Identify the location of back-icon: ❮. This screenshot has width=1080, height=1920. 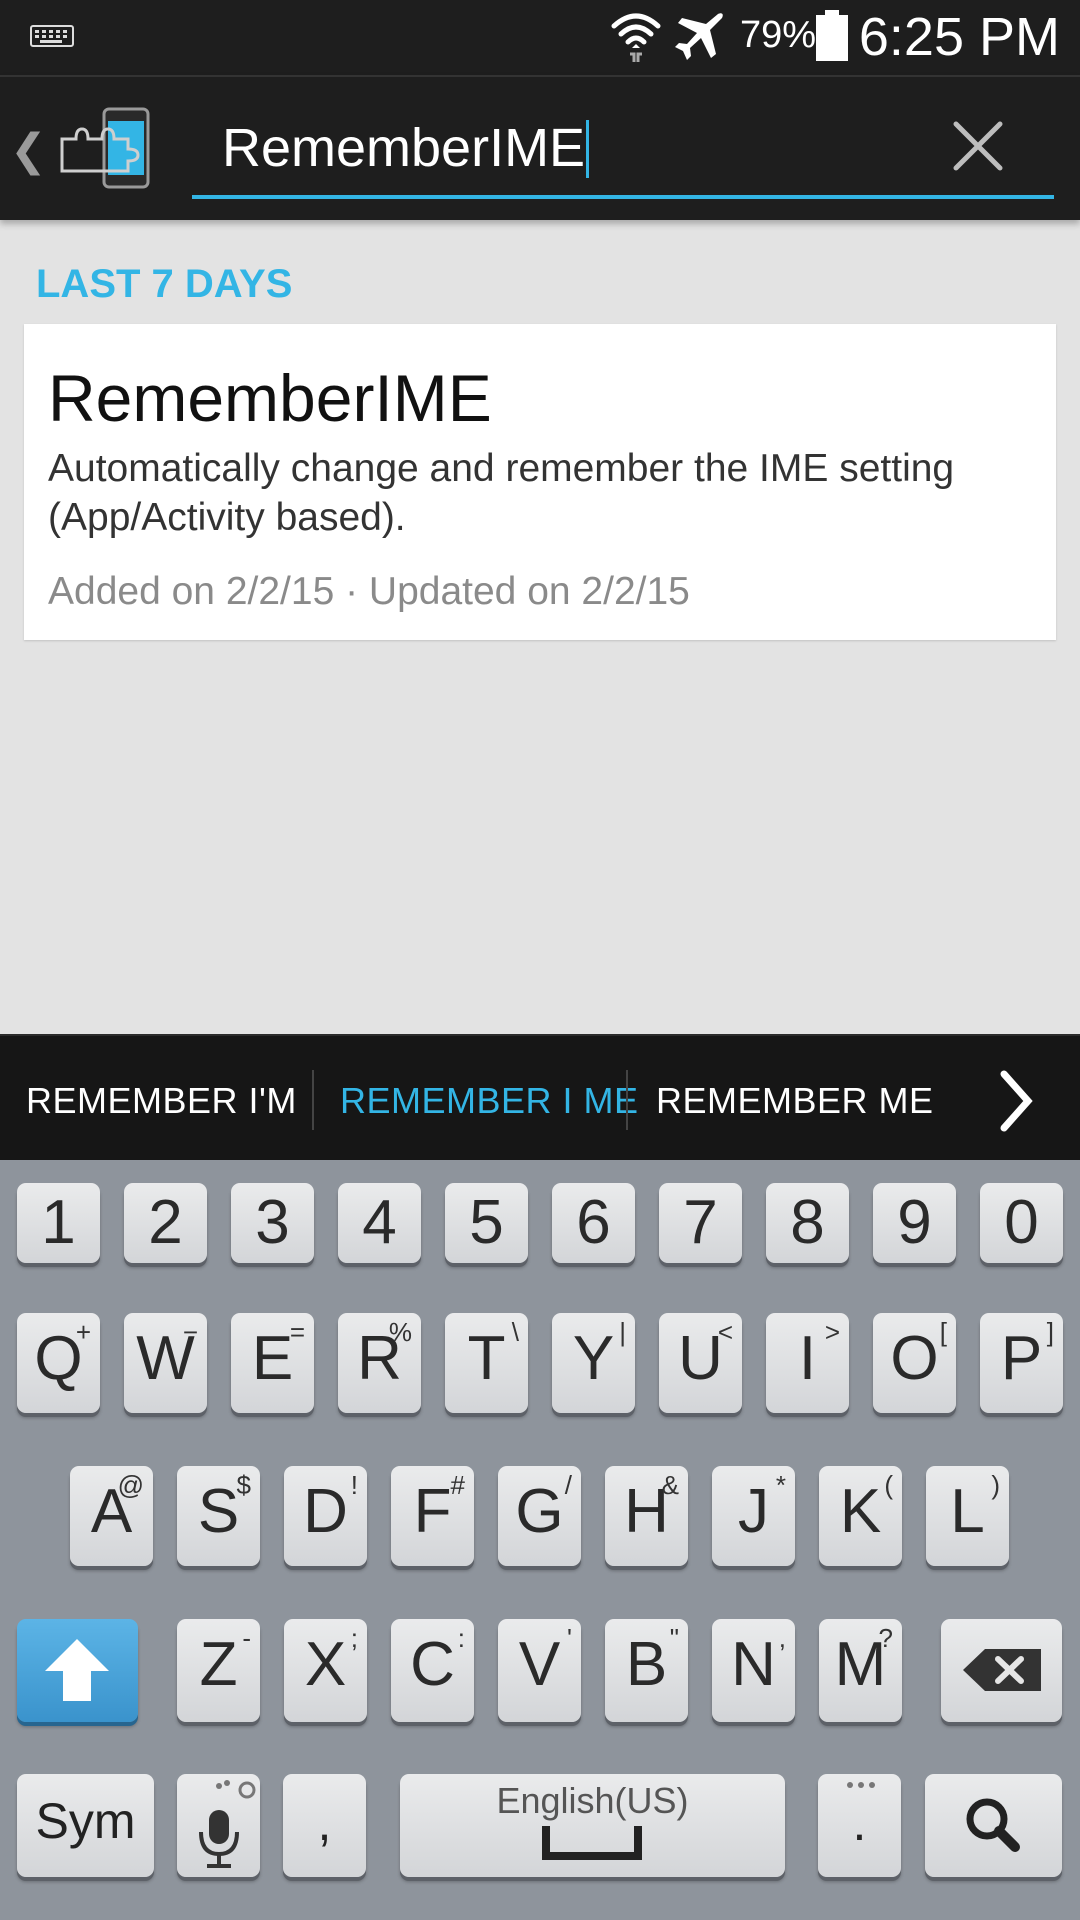
(28, 150).